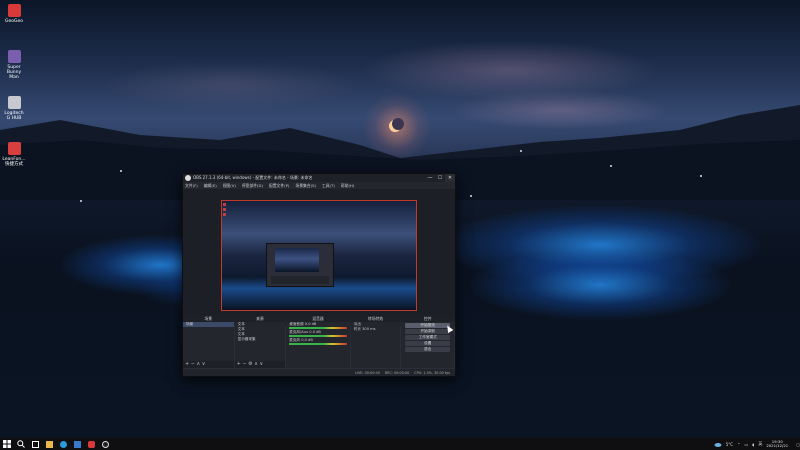  Describe the element at coordinates (440, 178) in the screenshot. I see `maximize-button: ☐` at that location.